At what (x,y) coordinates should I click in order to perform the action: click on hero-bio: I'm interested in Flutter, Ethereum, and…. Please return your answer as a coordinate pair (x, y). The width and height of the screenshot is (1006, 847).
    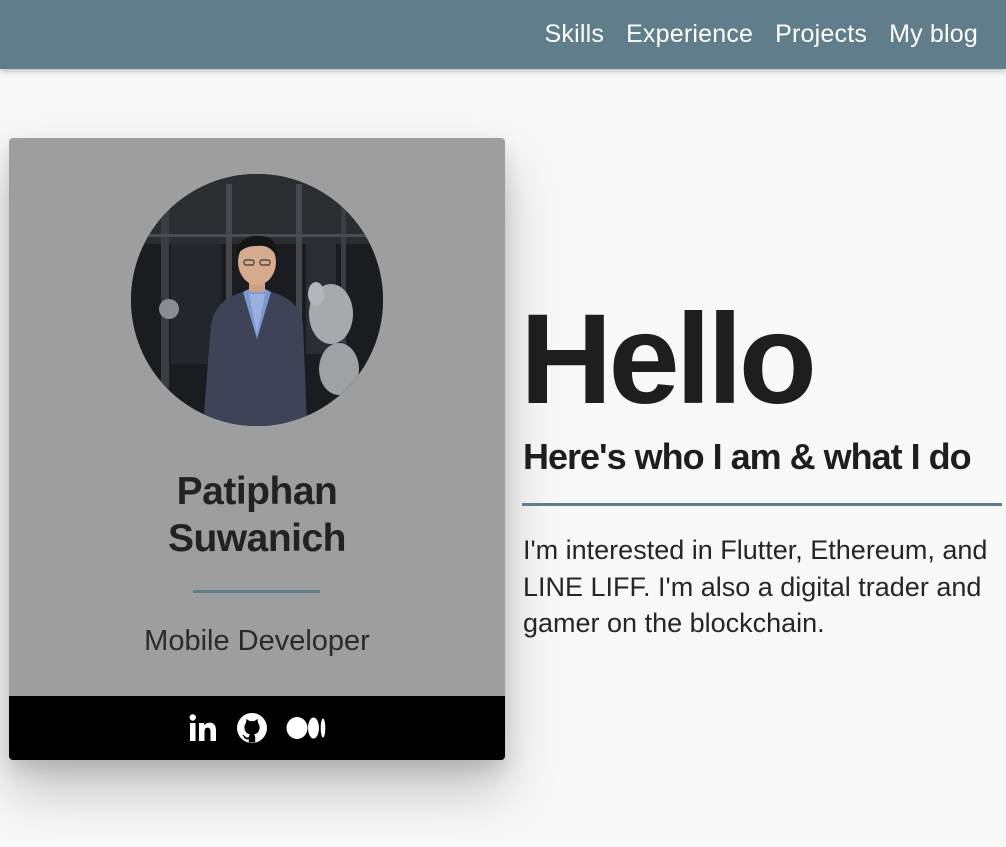
    Looking at the image, I should click on (755, 586).